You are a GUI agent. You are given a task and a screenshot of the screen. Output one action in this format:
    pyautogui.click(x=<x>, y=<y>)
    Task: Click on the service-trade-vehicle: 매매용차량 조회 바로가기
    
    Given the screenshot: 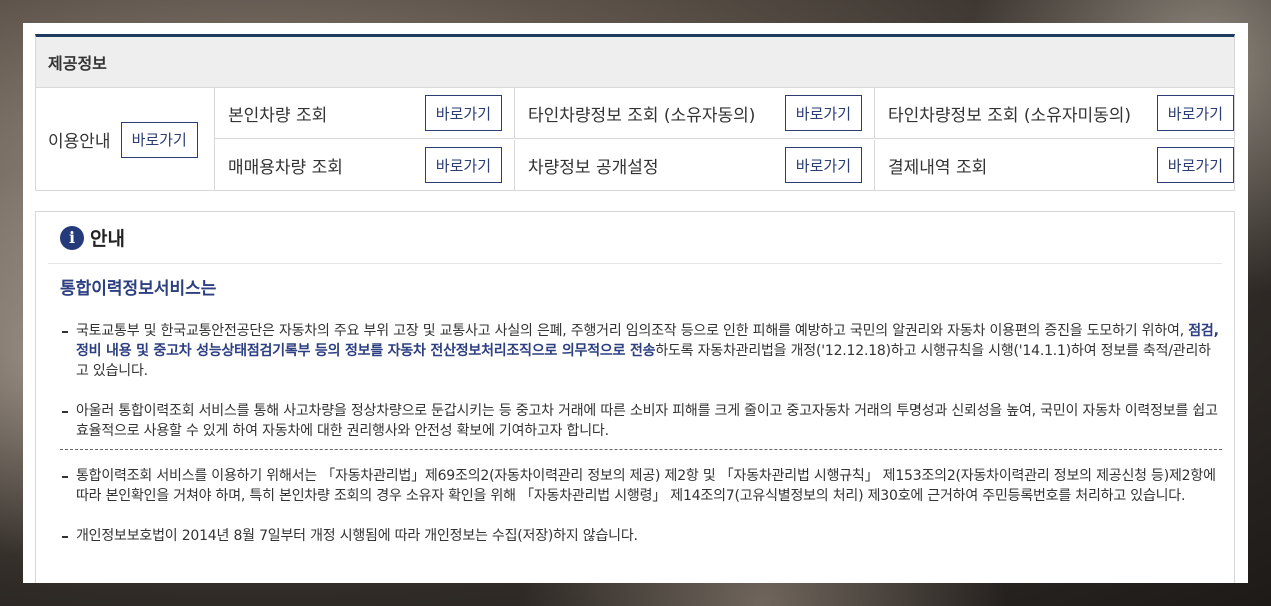 What is the action you would take?
    pyautogui.click(x=365, y=165)
    